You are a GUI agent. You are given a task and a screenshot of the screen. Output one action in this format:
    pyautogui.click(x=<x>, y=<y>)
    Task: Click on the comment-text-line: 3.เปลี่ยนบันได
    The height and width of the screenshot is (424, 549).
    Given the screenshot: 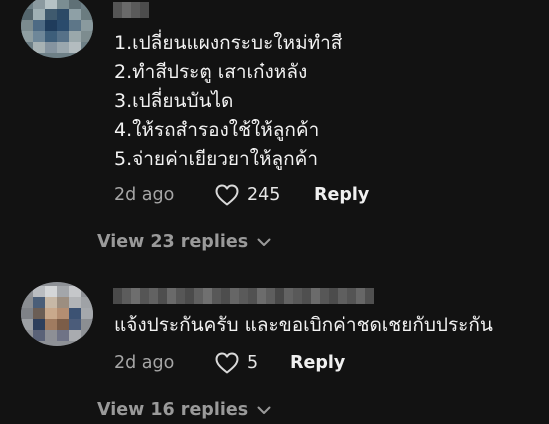 What is the action you would take?
    pyautogui.click(x=174, y=101)
    